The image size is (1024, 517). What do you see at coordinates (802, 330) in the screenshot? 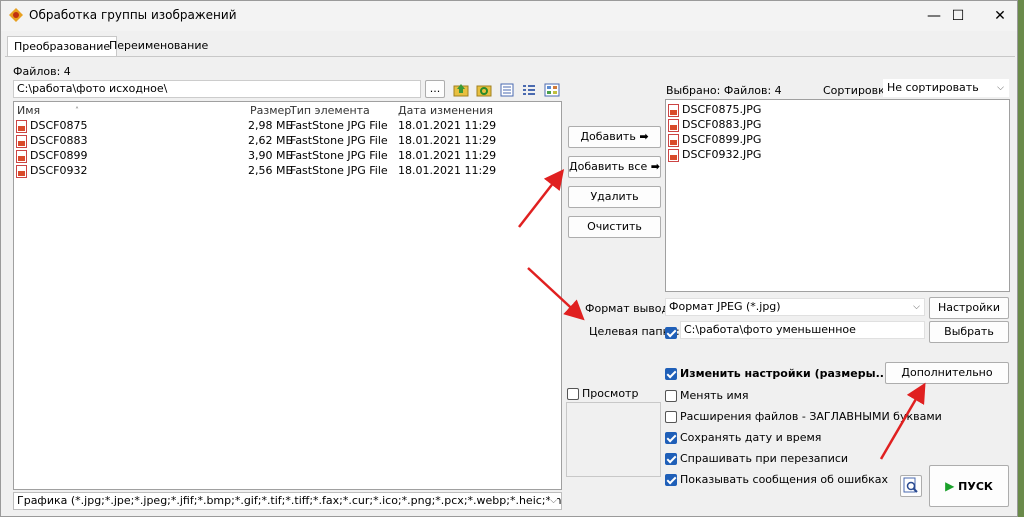
I see `target-folder-field: C:\работа\фото уменьшенное` at bounding box center [802, 330].